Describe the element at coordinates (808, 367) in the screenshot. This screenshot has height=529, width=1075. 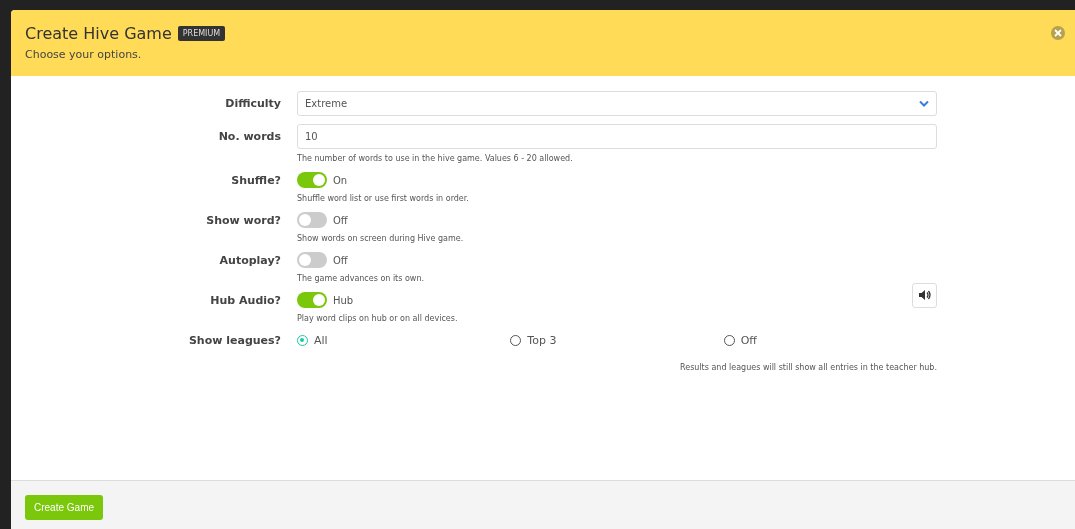
I see `help-text: Results and leagues will still show all entries in the teacher hub.` at that location.